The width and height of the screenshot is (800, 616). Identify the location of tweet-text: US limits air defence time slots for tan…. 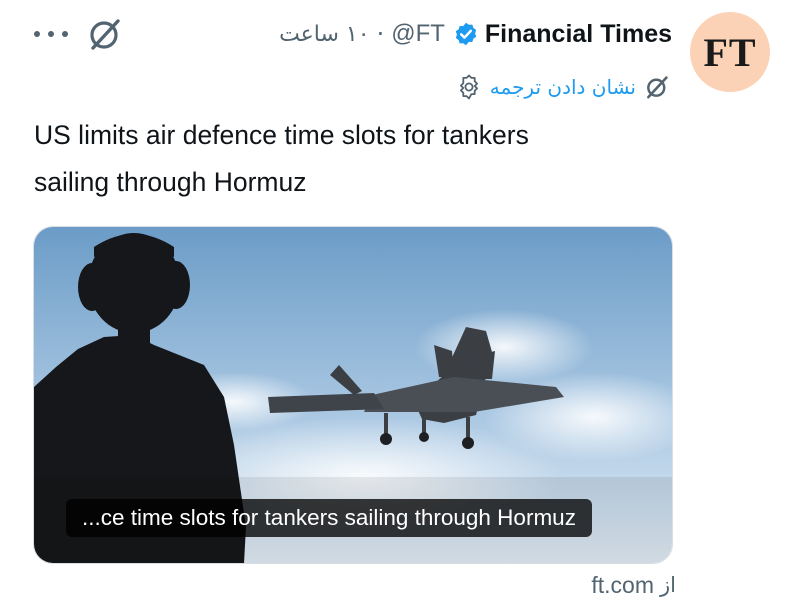
(344, 159).